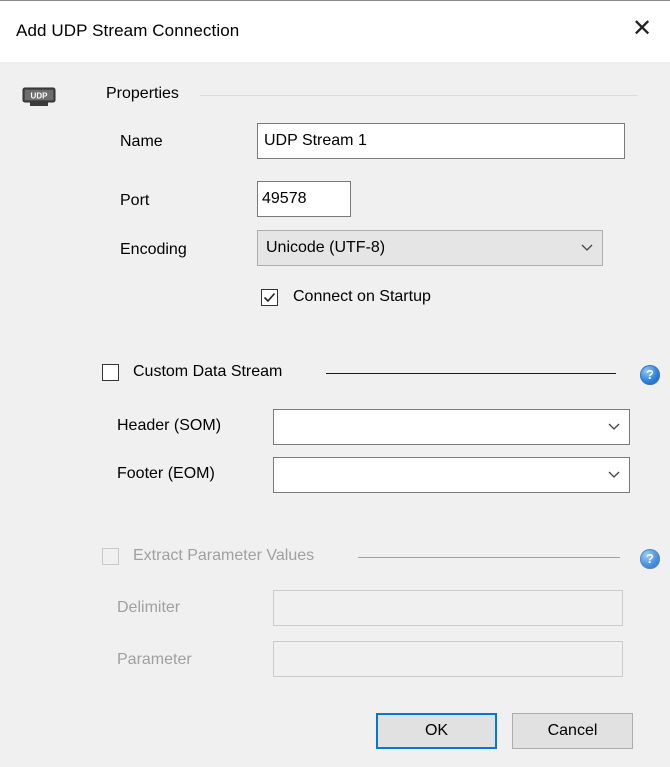  What do you see at coordinates (451, 427) in the screenshot?
I see `header-som-select` at bounding box center [451, 427].